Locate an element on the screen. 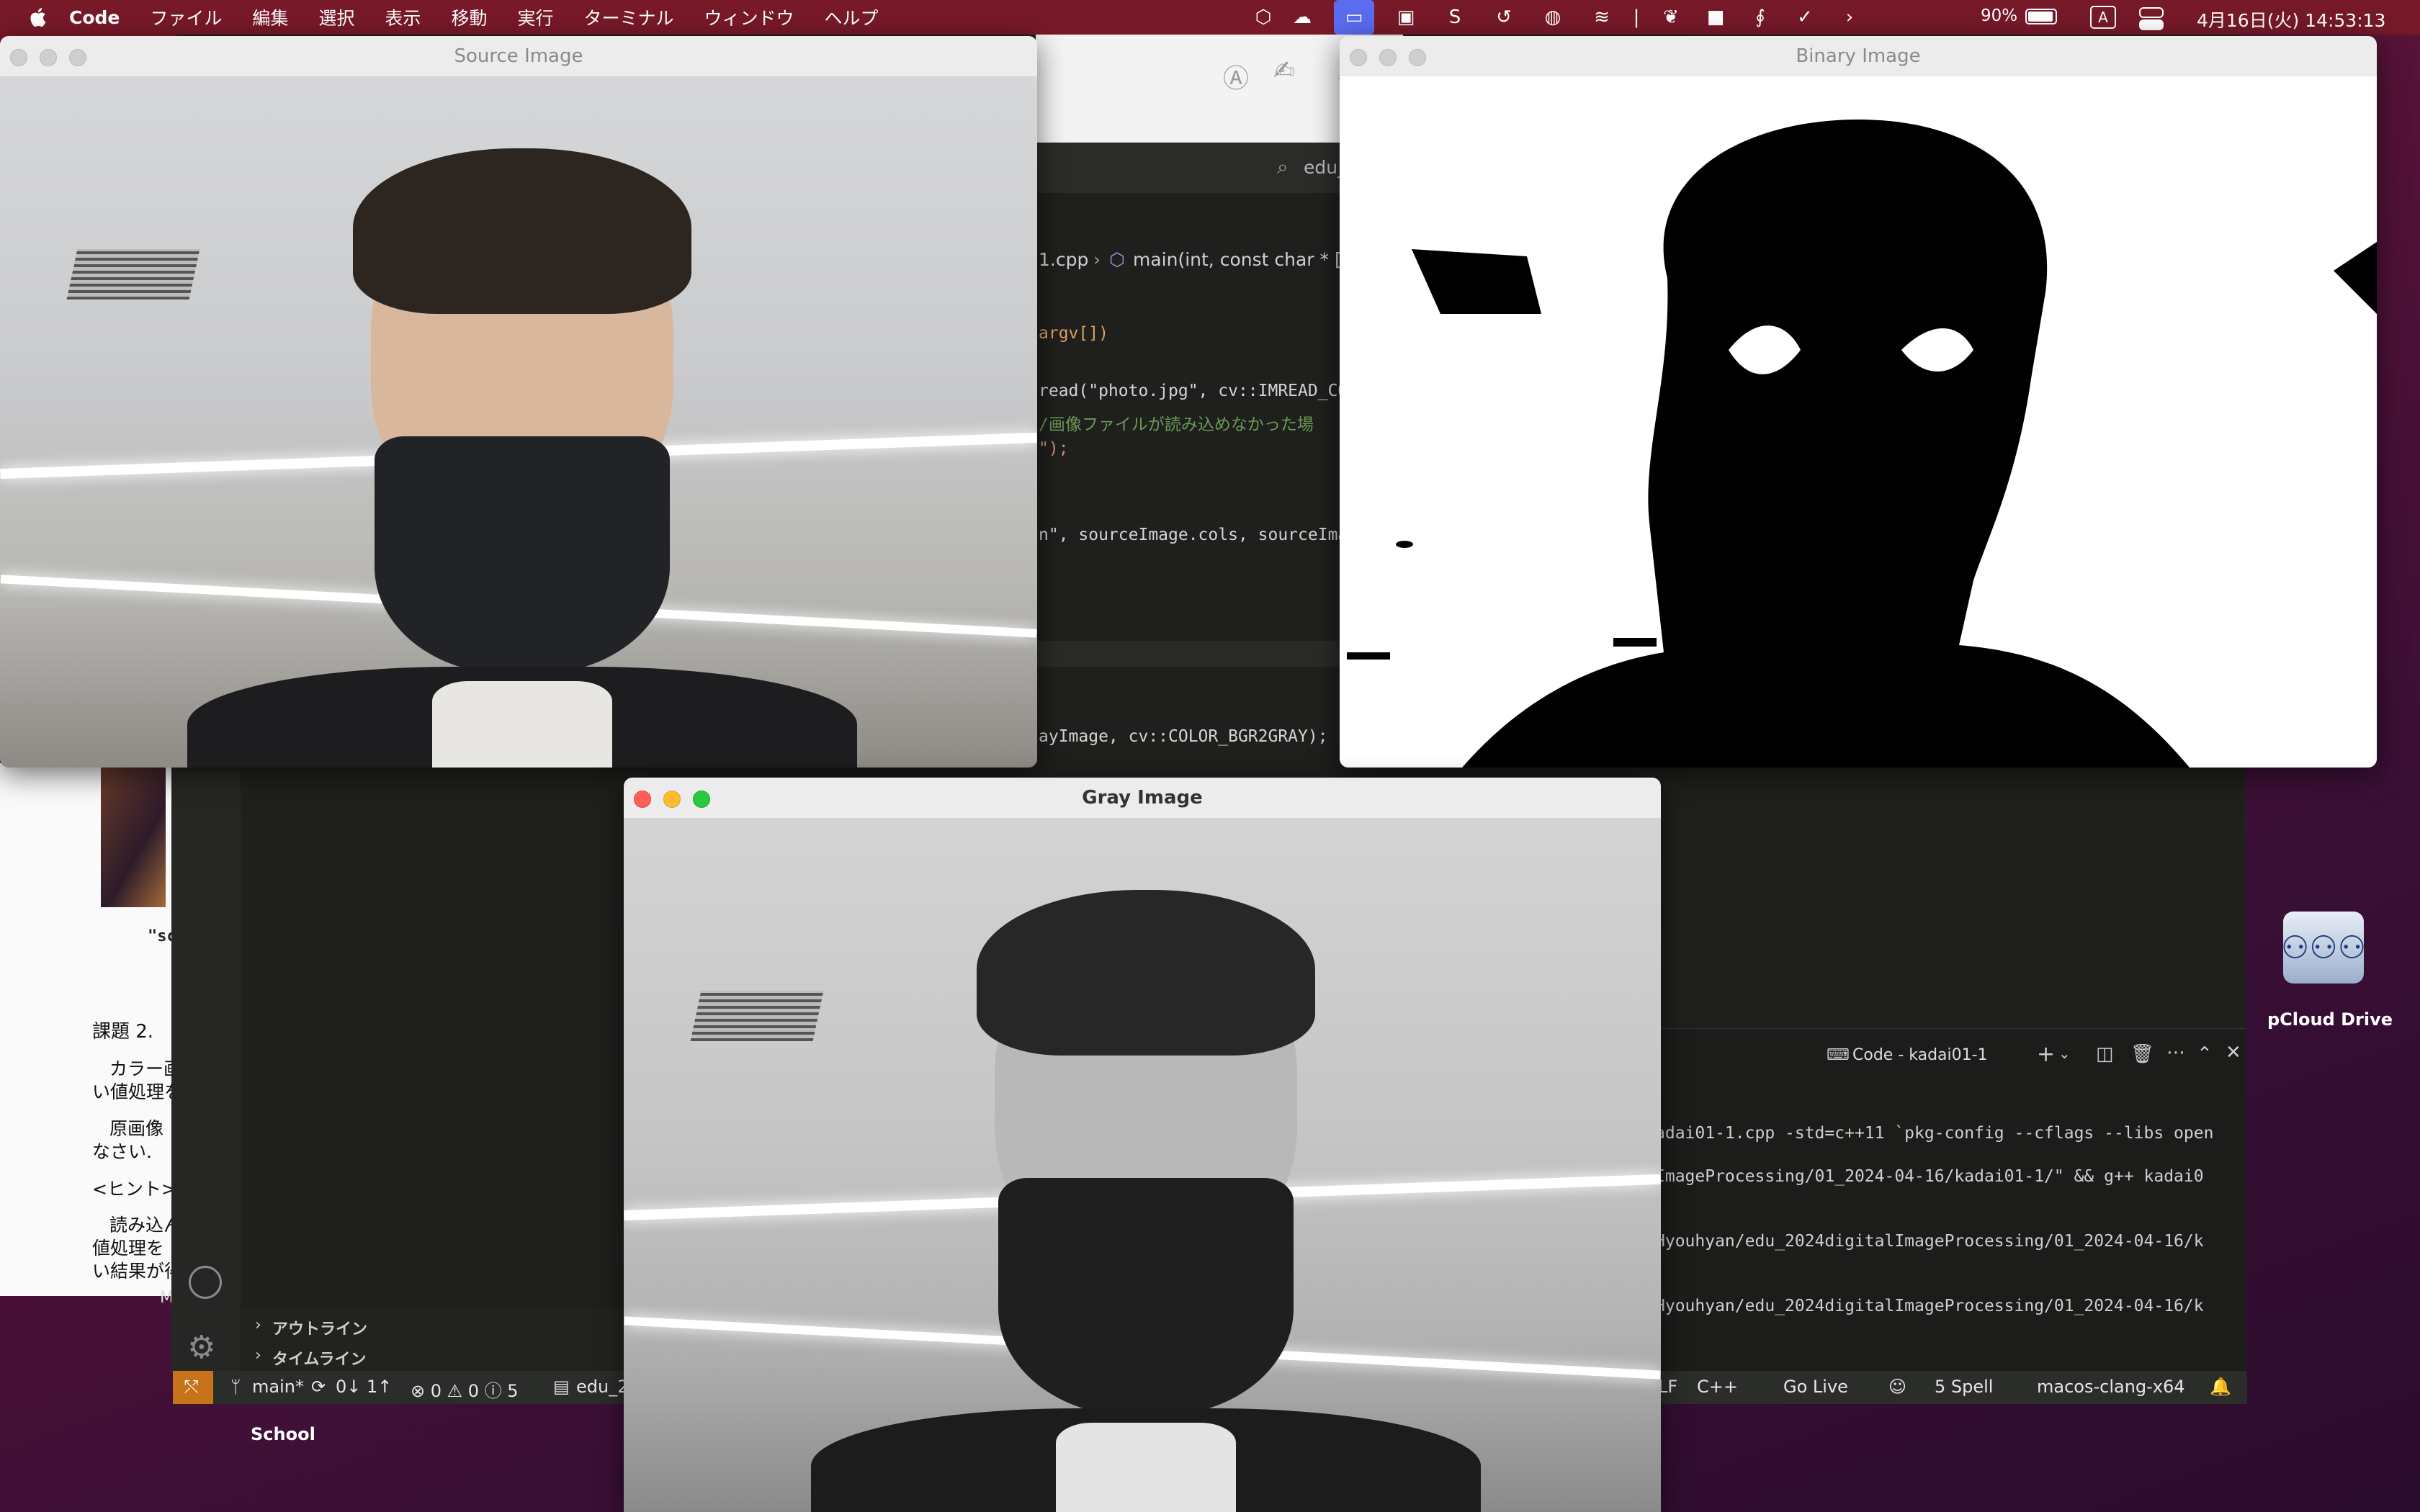  battery-icon is located at coordinates (2041, 16).